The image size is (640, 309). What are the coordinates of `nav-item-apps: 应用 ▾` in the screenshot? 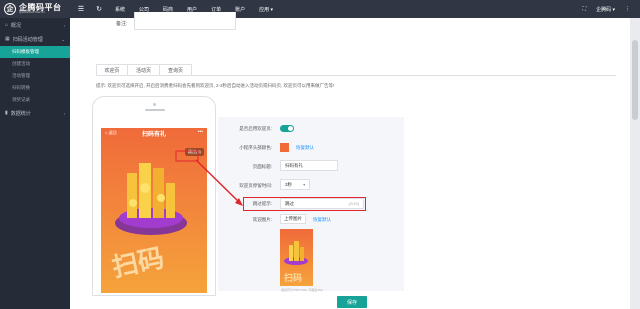 It's located at (266, 9).